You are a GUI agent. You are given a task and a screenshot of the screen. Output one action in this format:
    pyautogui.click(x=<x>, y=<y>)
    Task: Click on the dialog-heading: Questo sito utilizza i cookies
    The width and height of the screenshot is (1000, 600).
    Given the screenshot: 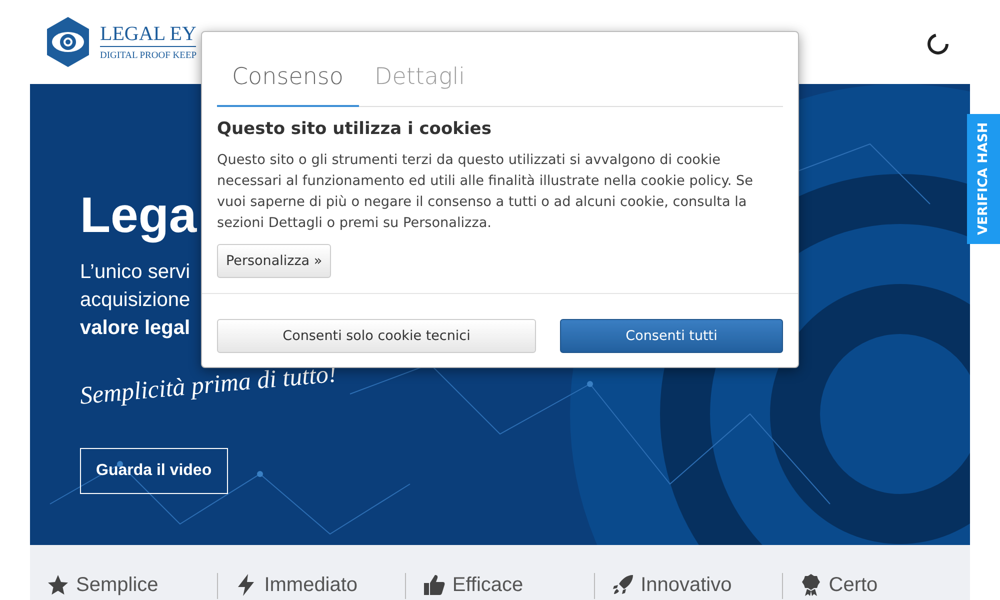 What is the action you would take?
    pyautogui.click(x=354, y=129)
    